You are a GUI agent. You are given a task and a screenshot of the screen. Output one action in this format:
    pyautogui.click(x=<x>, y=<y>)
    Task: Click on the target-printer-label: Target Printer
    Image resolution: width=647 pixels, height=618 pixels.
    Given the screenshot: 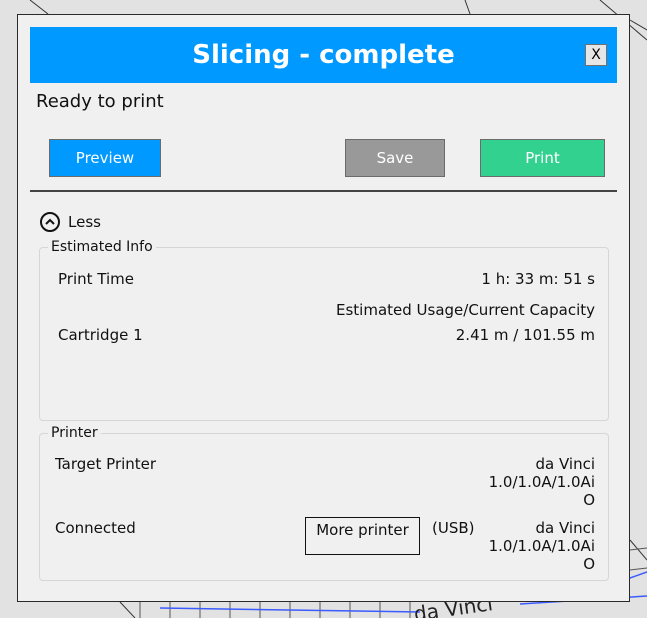 What is the action you would take?
    pyautogui.click(x=106, y=464)
    